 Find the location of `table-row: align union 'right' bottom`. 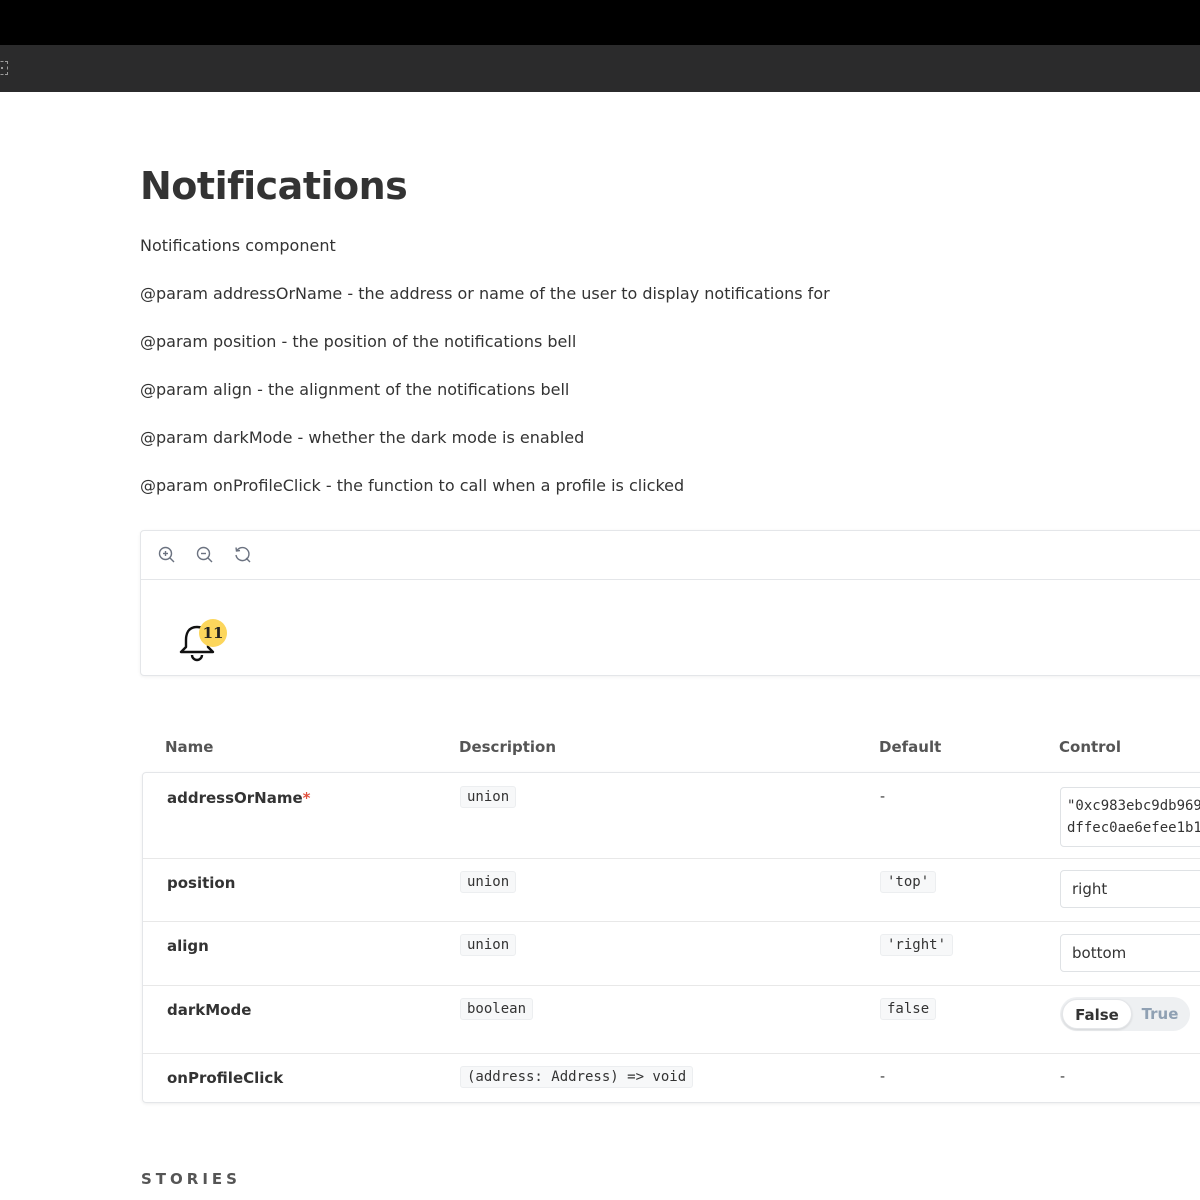

table-row: align union 'right' bottom is located at coordinates (671, 953).